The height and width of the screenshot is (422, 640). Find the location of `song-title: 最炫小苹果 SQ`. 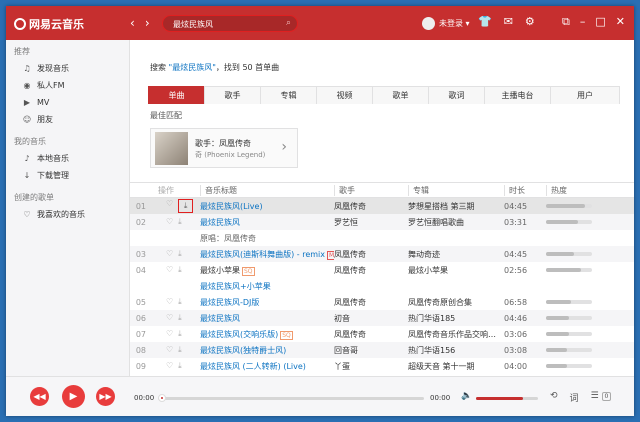

song-title: 最炫小苹果 SQ is located at coordinates (267, 270).